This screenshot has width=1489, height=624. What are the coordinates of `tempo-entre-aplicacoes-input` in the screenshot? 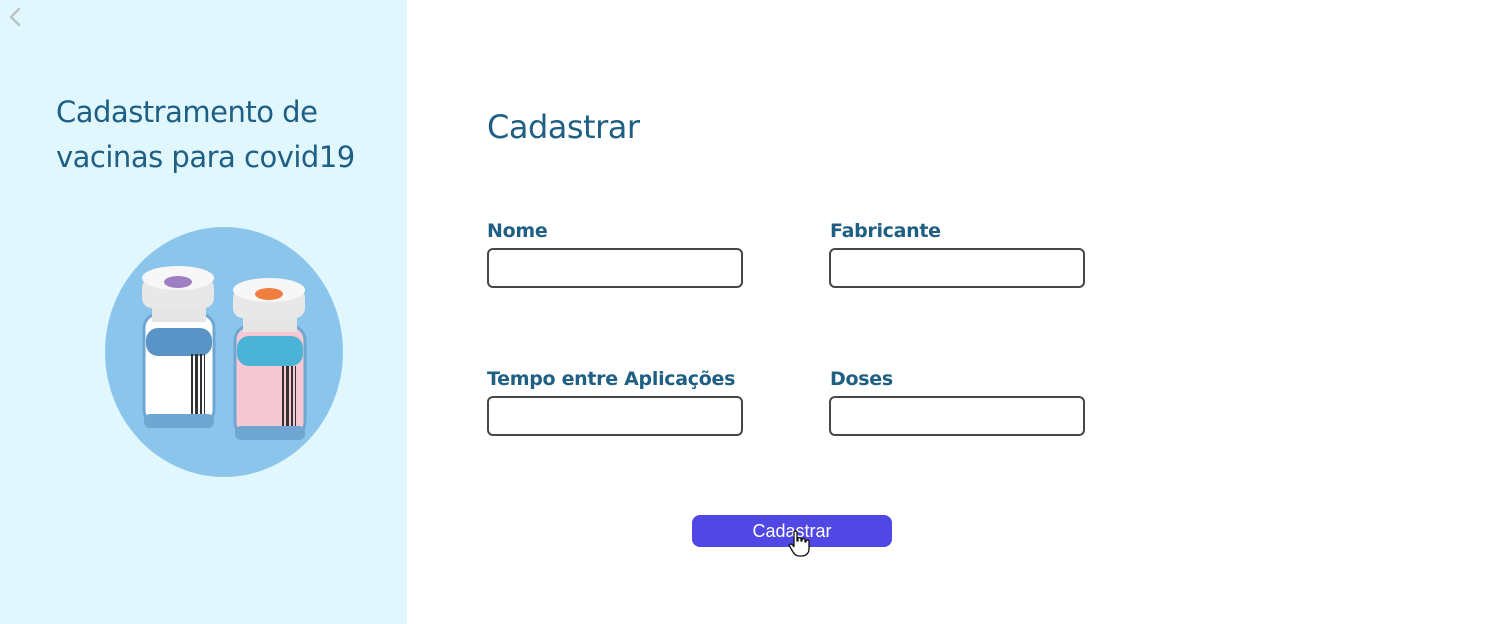 It's located at (615, 416).